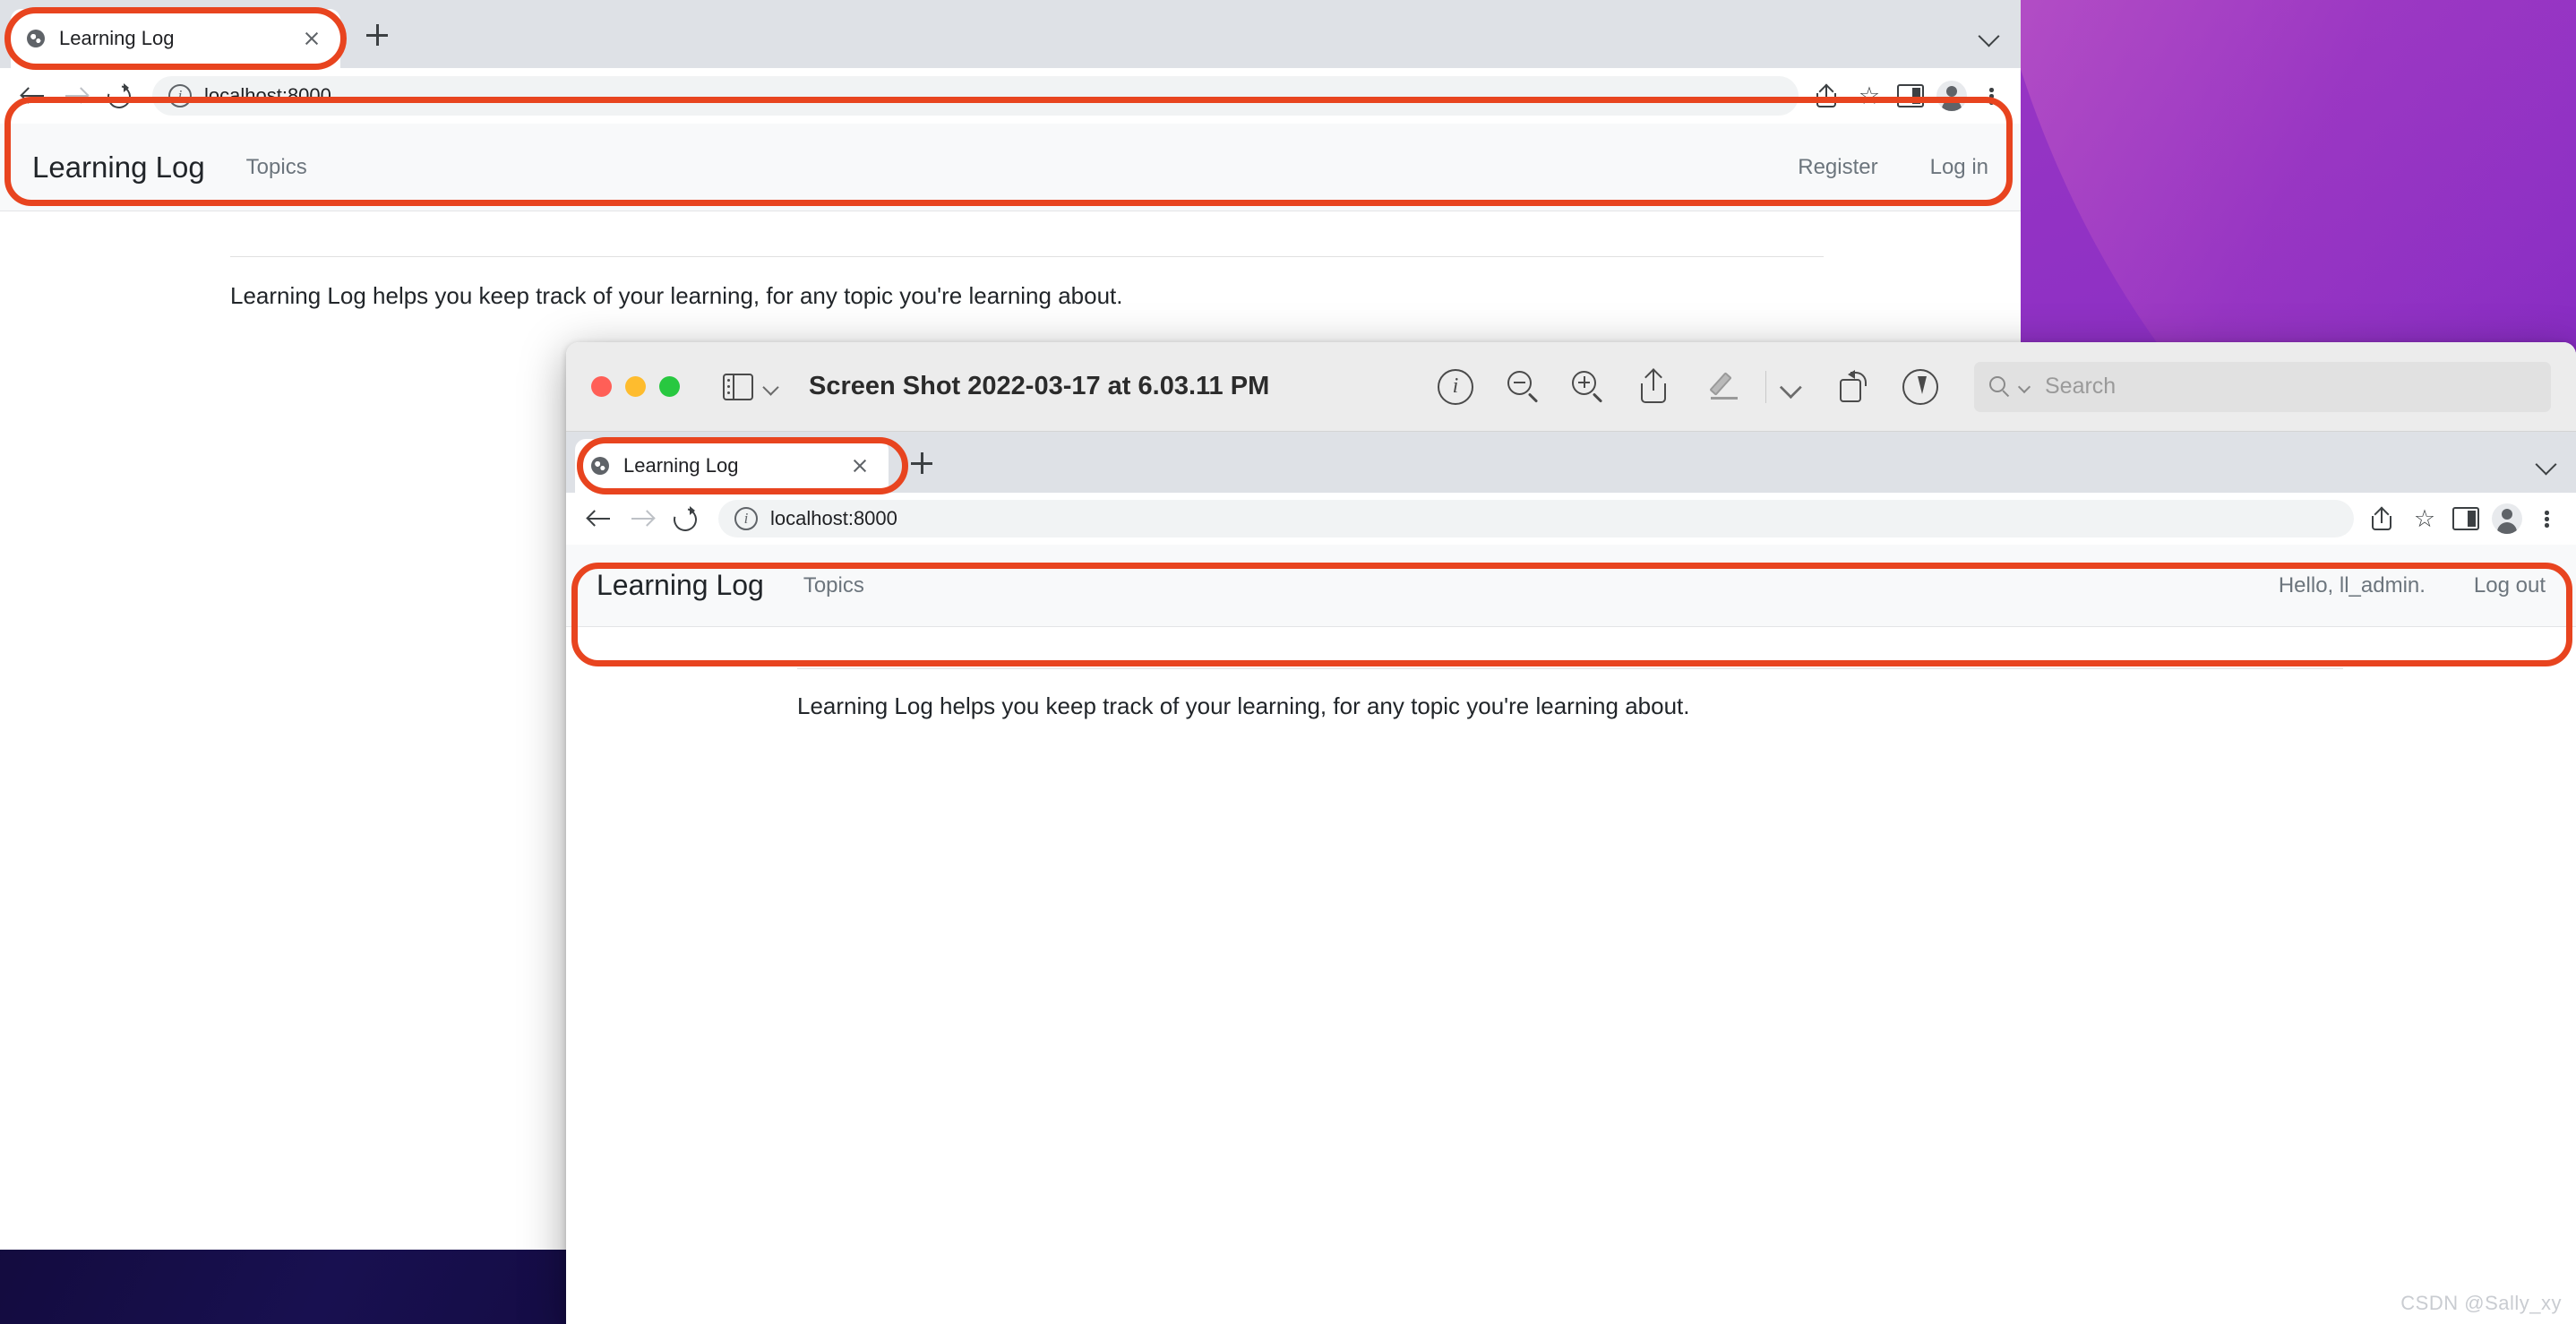  I want to click on front-browser-toolbar: i localhost:8000 ☆, so click(1571, 519).